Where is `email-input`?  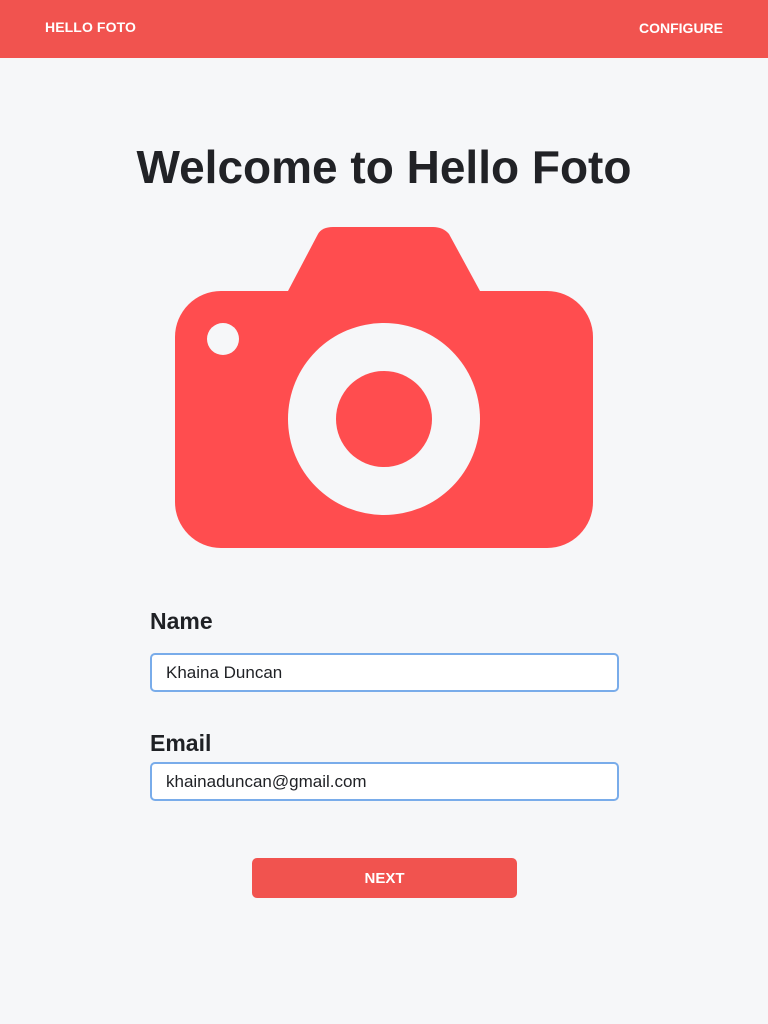
email-input is located at coordinates (384, 781).